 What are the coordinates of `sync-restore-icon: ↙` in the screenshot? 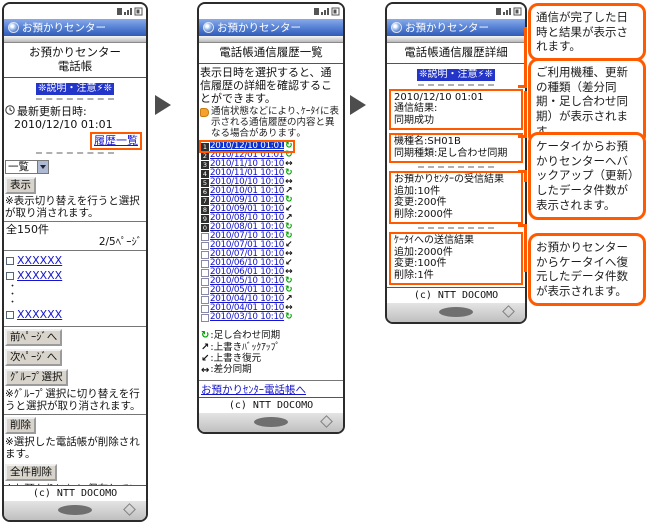 It's located at (205, 359).